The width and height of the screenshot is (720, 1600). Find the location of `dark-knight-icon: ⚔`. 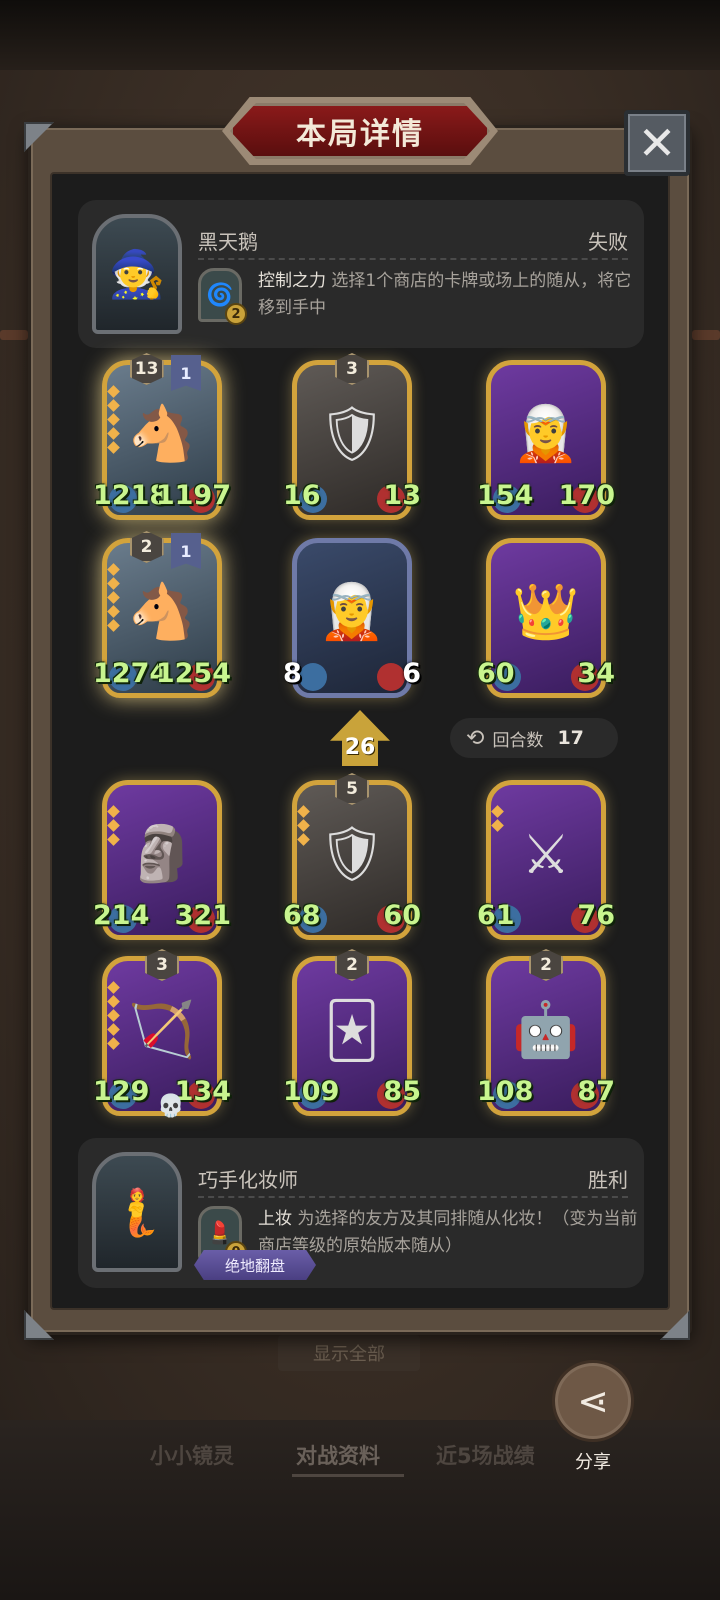

dark-knight-icon: ⚔ is located at coordinates (546, 854).